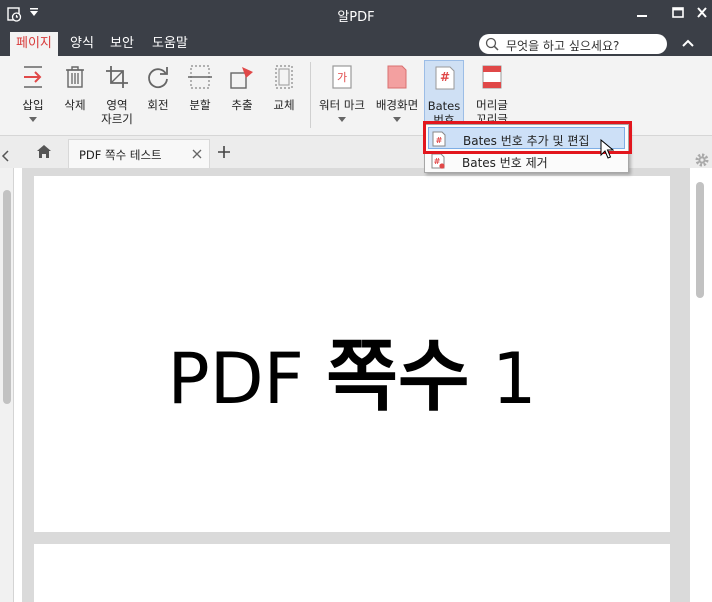  Describe the element at coordinates (33, 96) in the screenshot. I see `insert-button: 삽입` at that location.